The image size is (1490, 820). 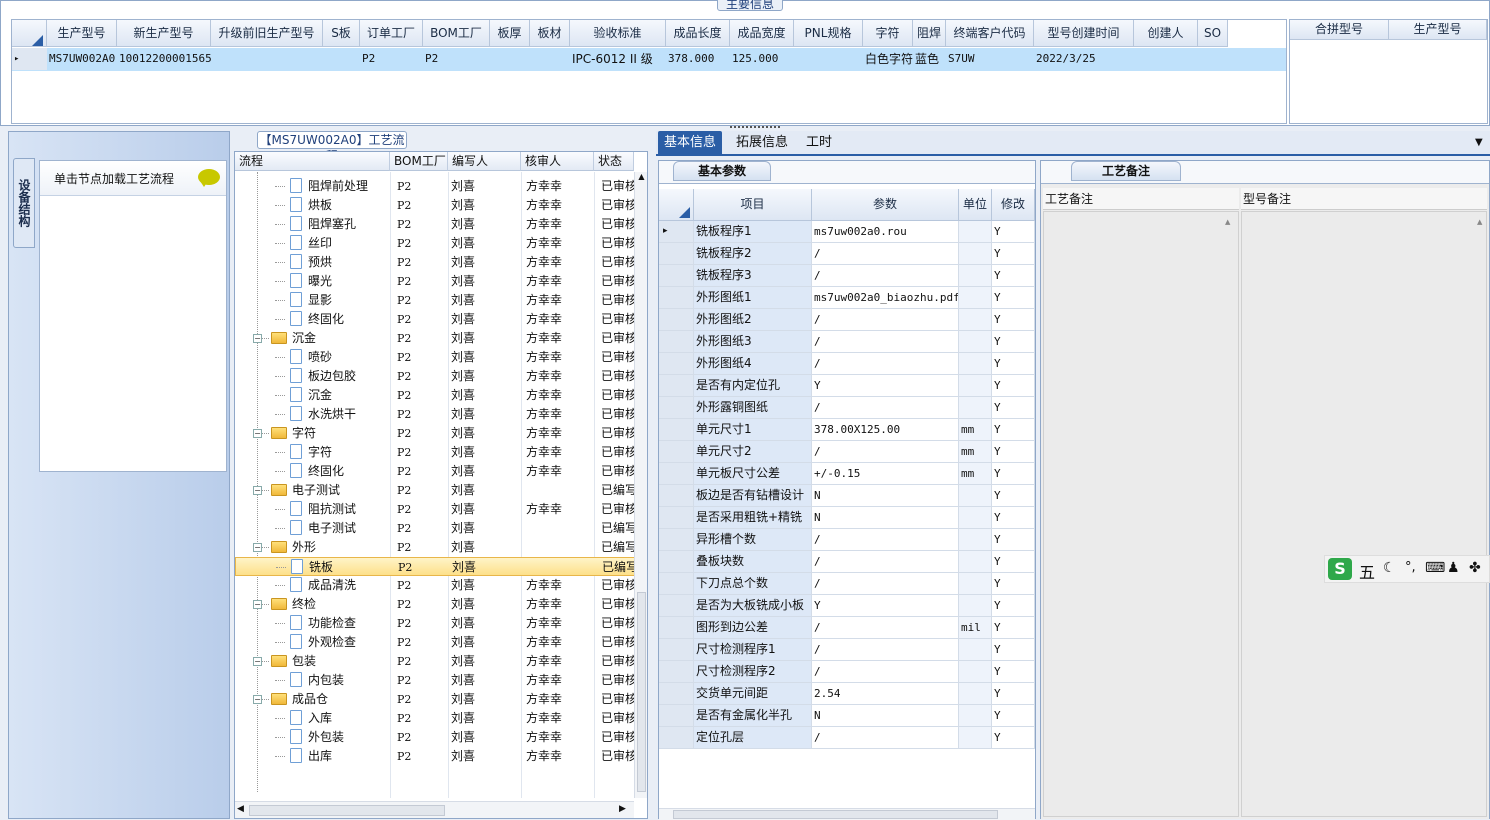 I want to click on flow-column-header: 流程, so click(x=312, y=161).